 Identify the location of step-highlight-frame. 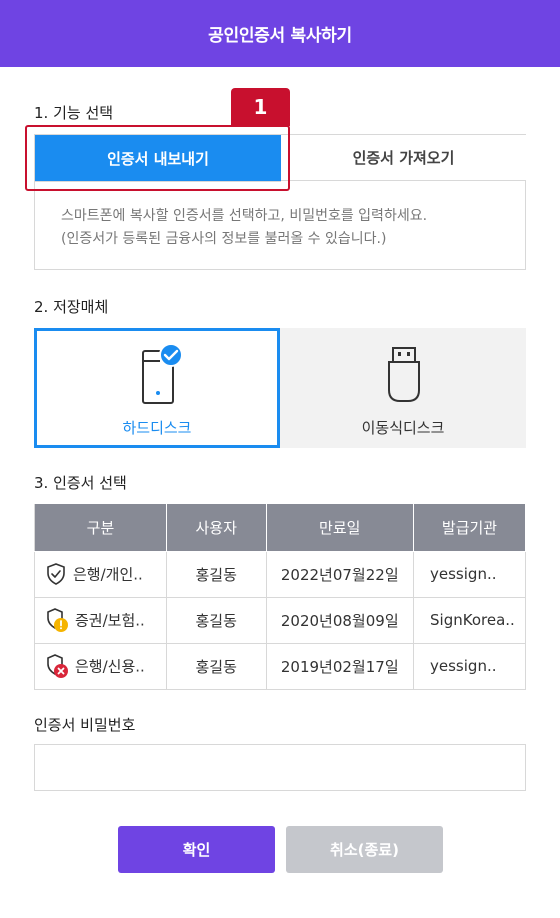
(157, 158).